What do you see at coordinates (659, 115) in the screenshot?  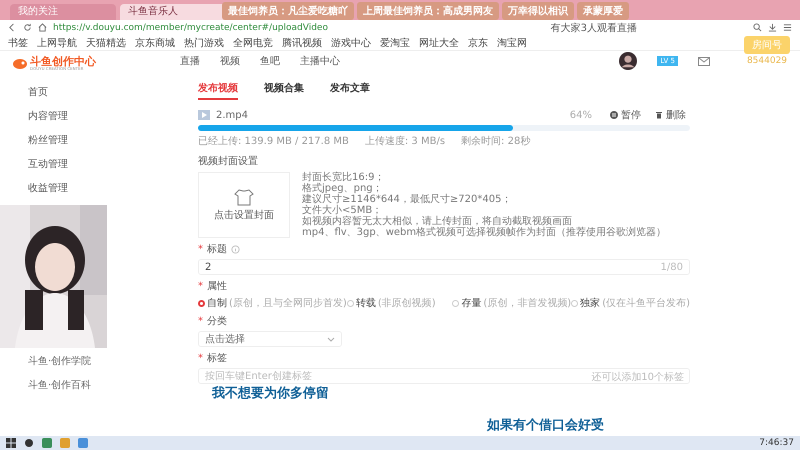 I see `trash-icon` at bounding box center [659, 115].